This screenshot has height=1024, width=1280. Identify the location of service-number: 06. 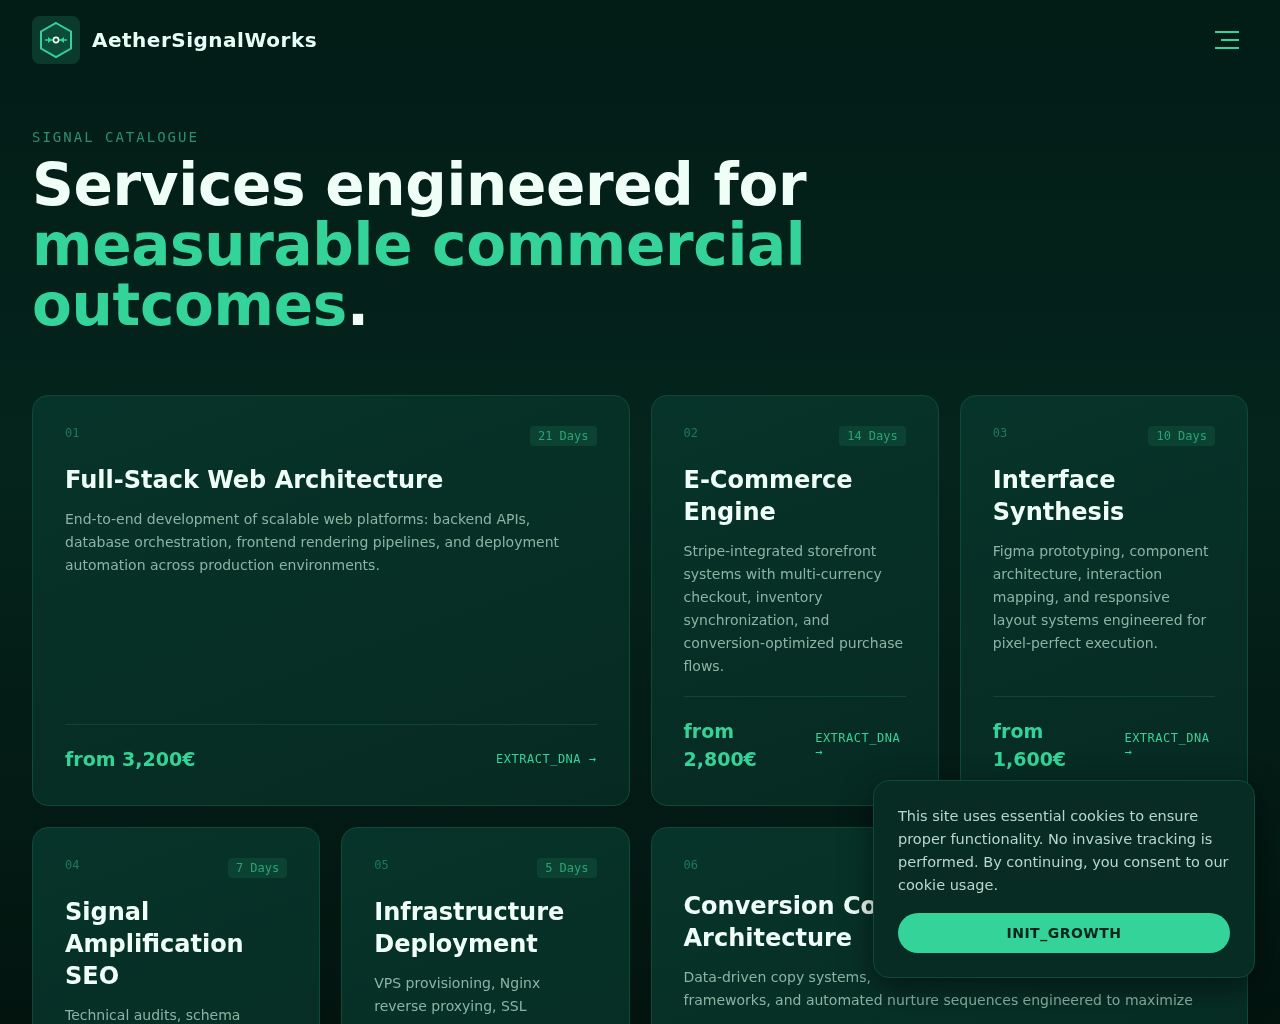
(690, 865).